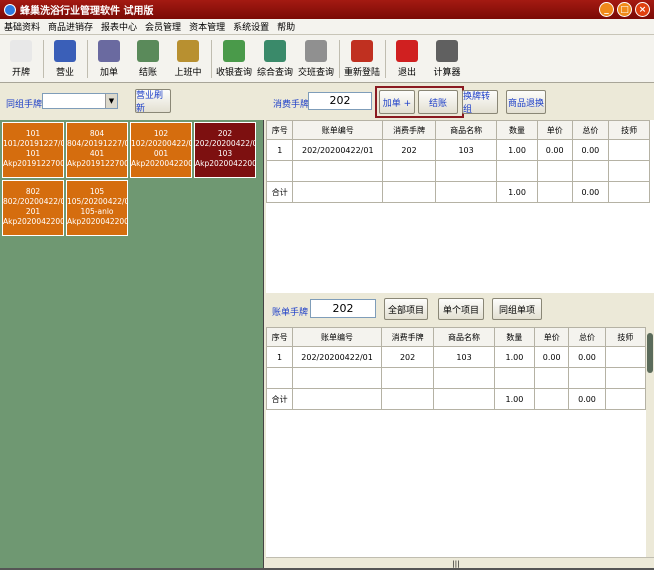 The width and height of the screenshot is (654, 570). What do you see at coordinates (97, 150) in the screenshot?
I see `room-card-804: 804 804/20191227/01 401 Akp20191227002` at bounding box center [97, 150].